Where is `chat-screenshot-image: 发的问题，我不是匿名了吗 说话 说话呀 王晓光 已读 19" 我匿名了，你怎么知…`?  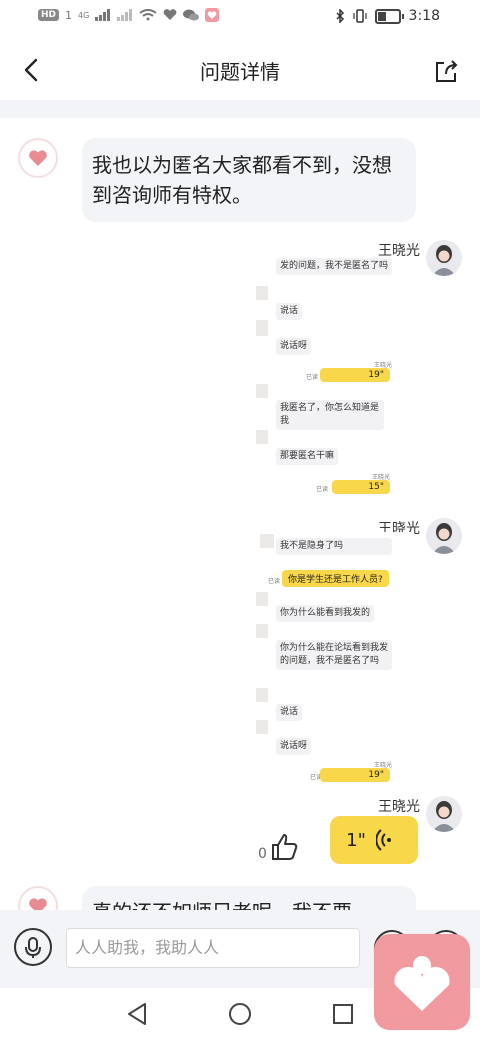 chat-screenshot-image: 发的问题，我不是匿名了吗 说话 说话呀 王晓光 已读 19" 我匿名了，你怎么知… is located at coordinates (330, 377).